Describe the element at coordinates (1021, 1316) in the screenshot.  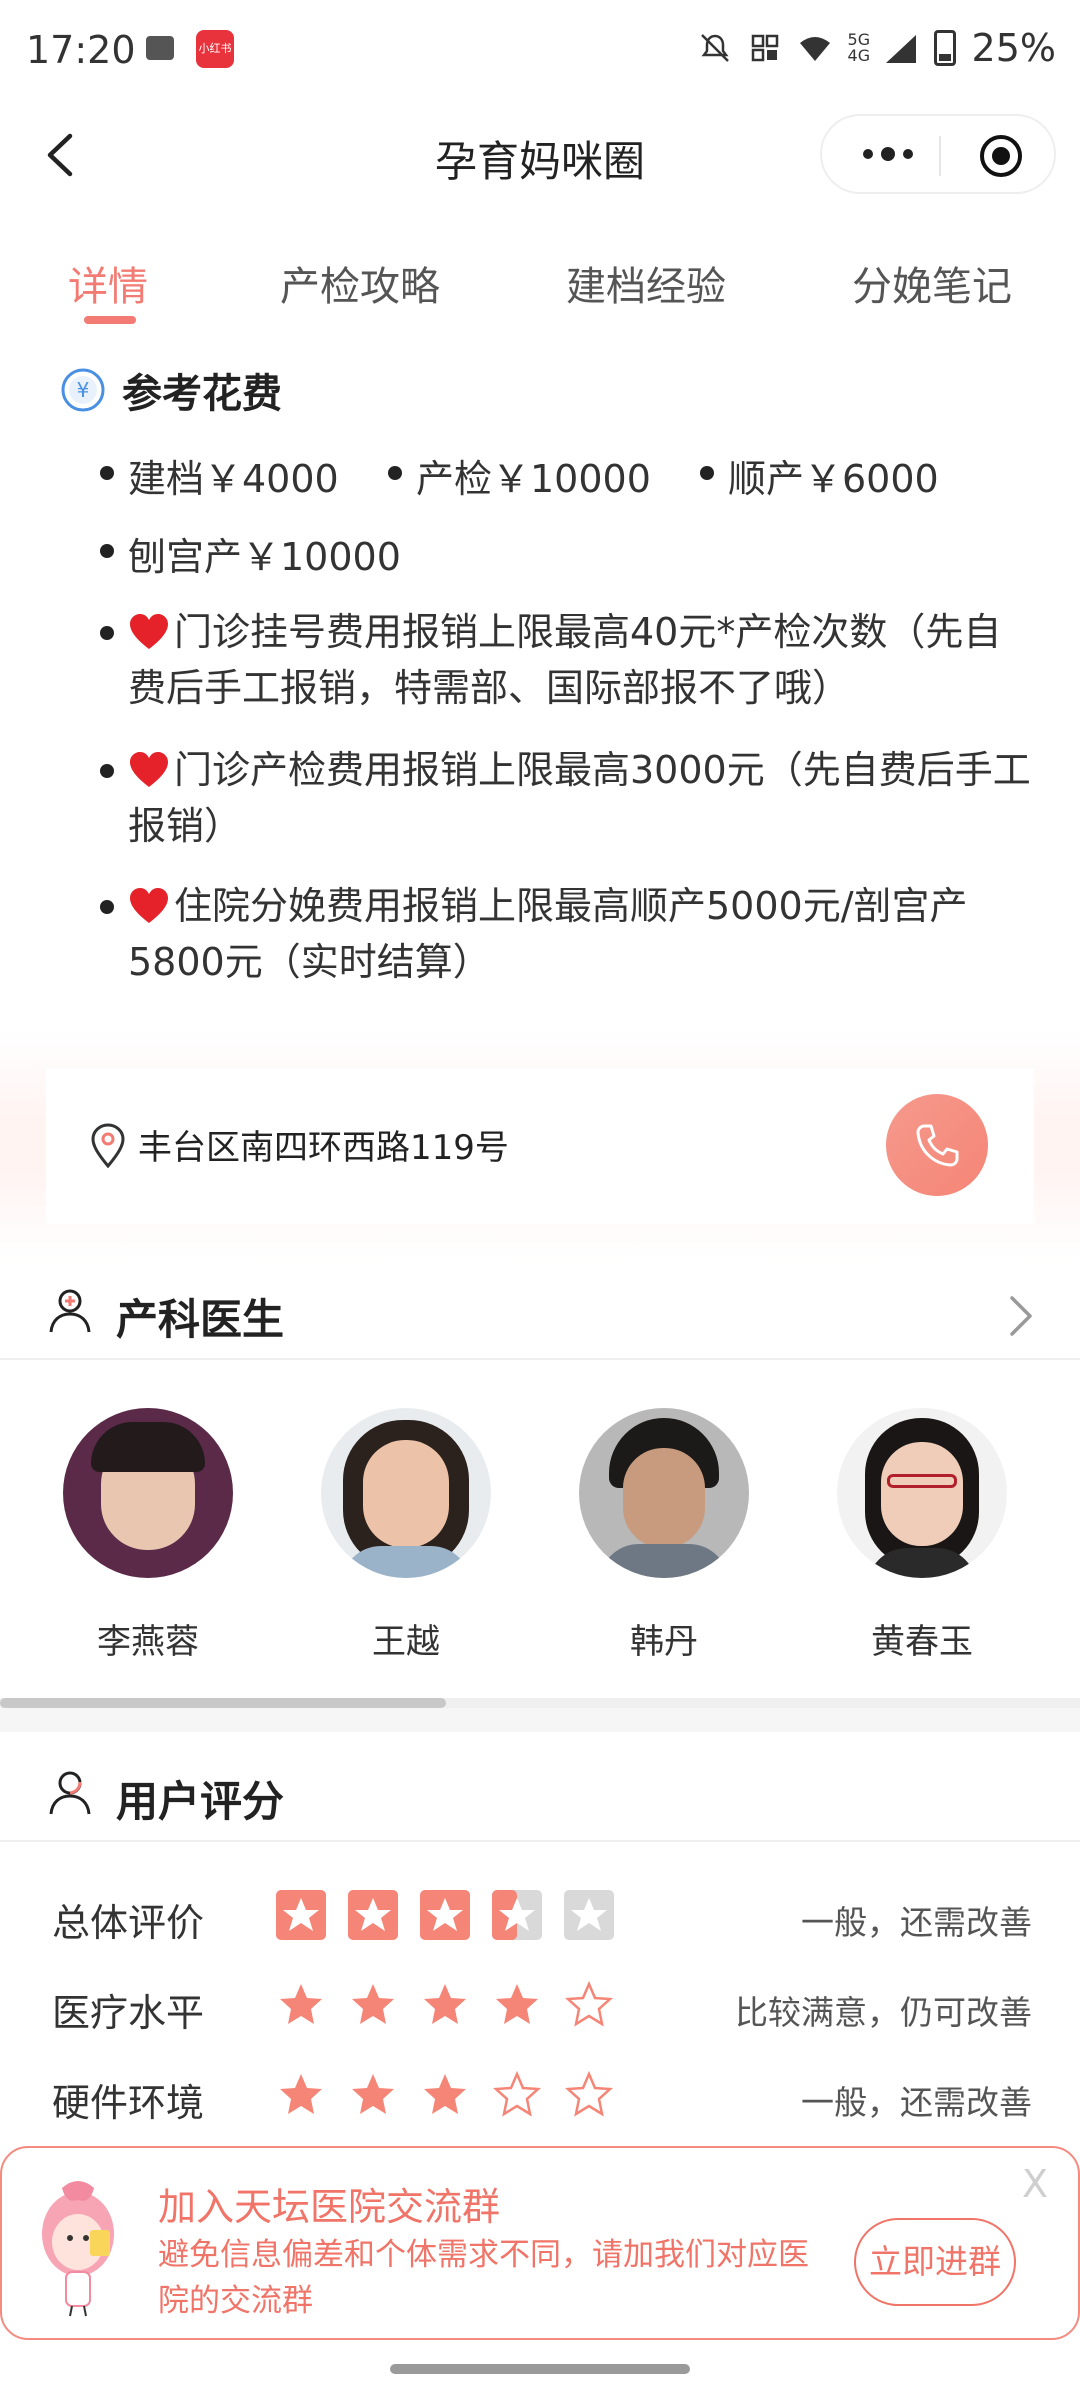
I see `chevron-right-icon` at that location.